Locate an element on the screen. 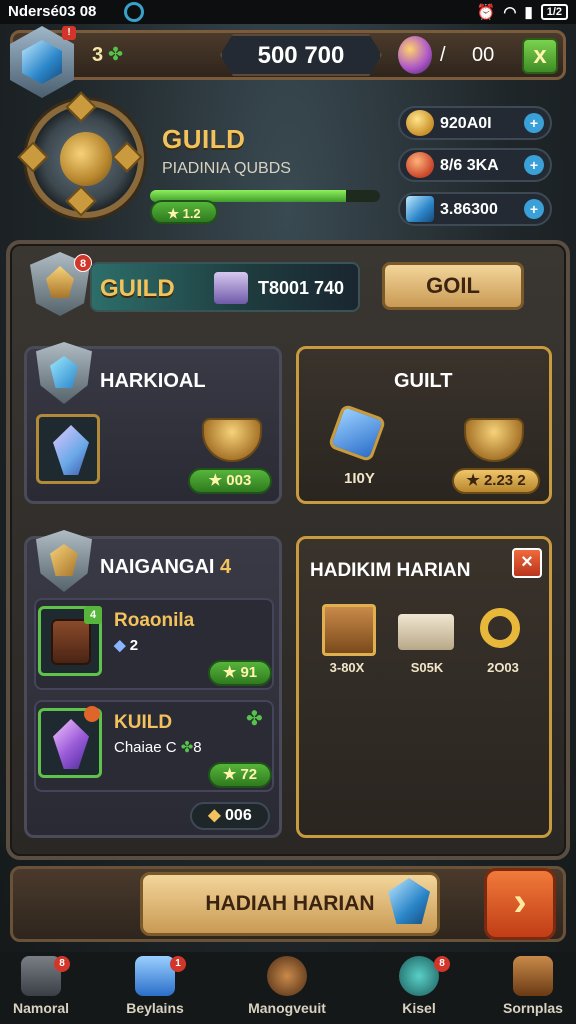  nav-item-sornplas: Sornplas is located at coordinates (527, 989).